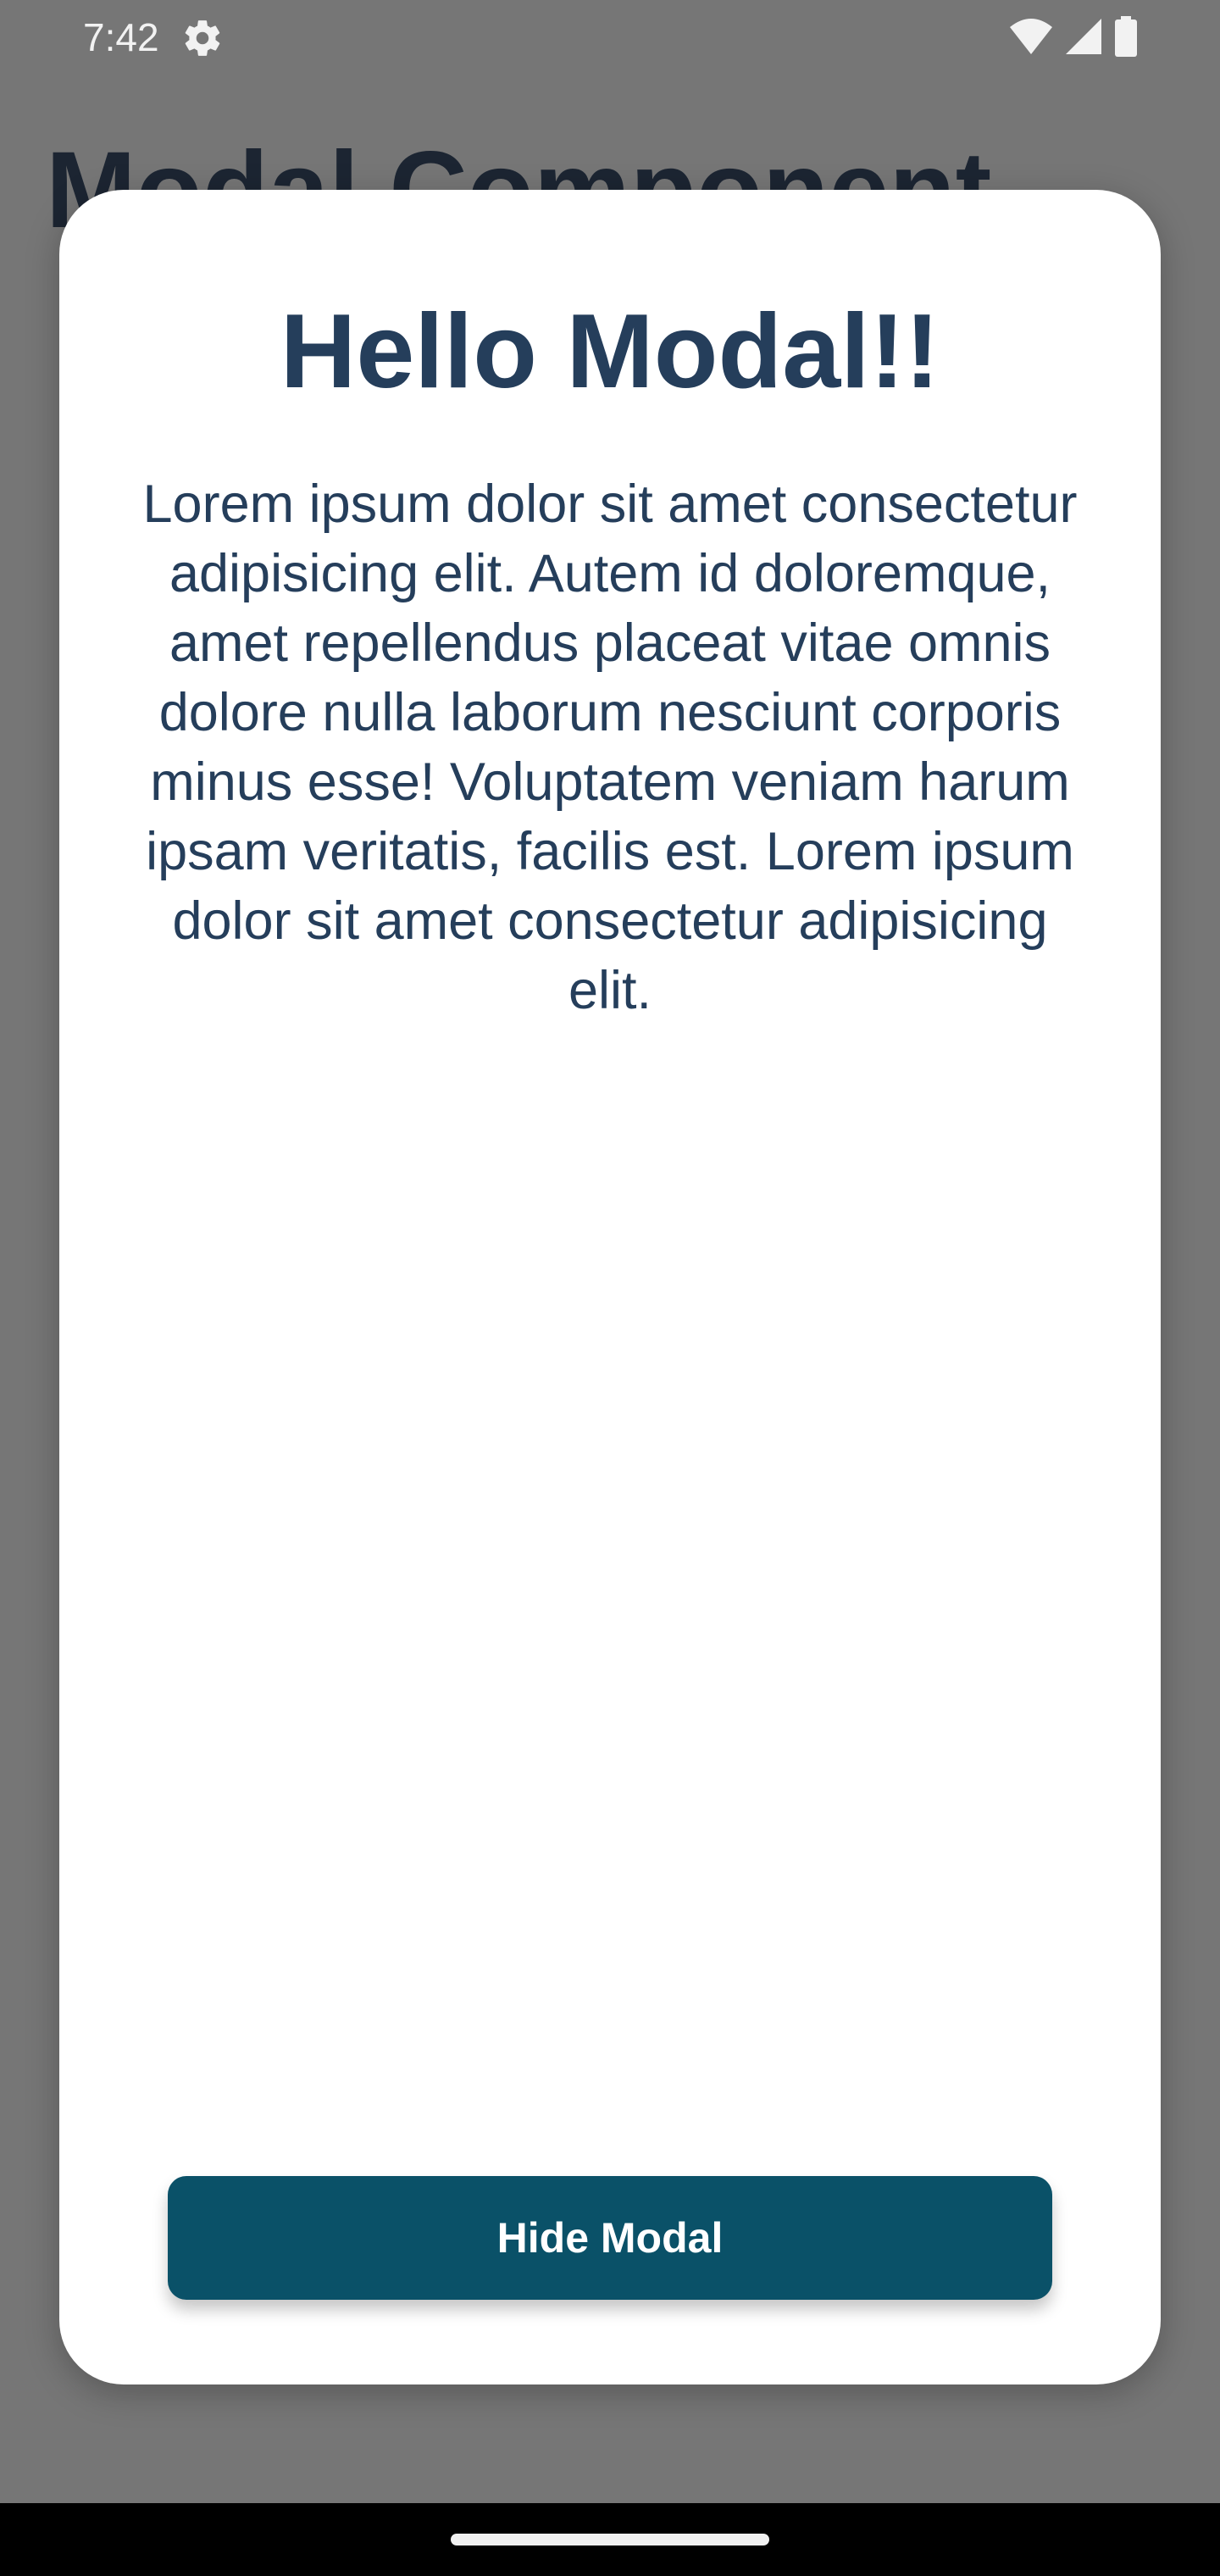 This screenshot has width=1220, height=2576. I want to click on wifi-icon, so click(1031, 38).